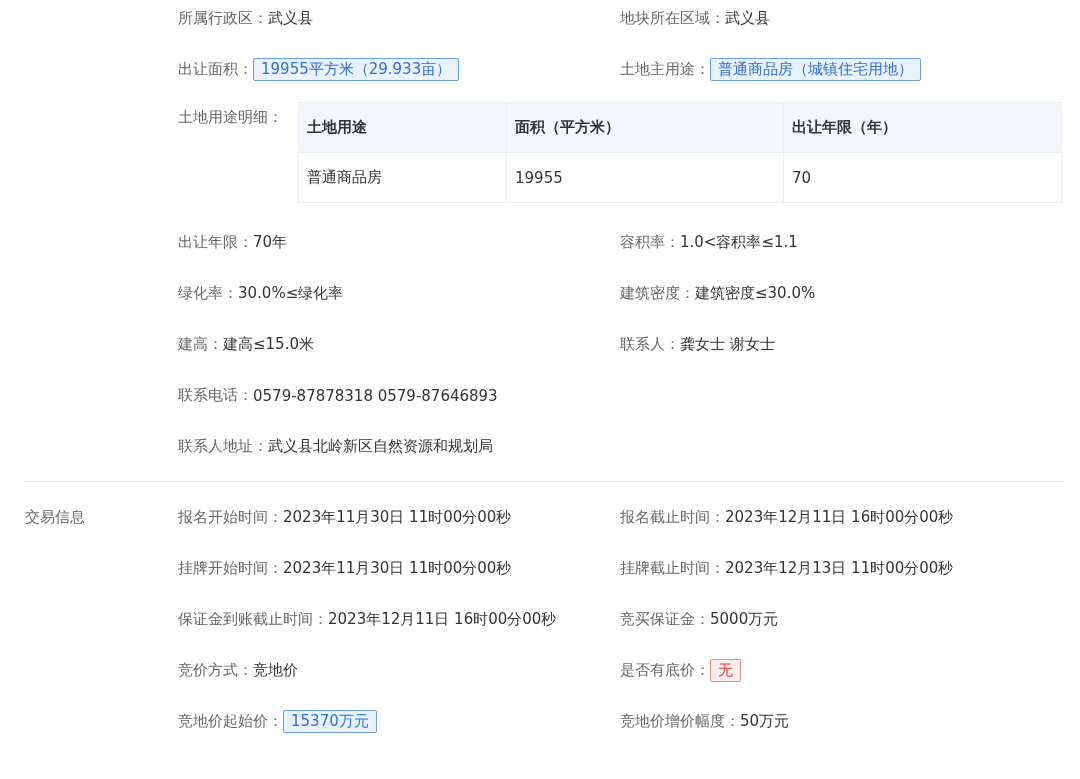 Image resolution: width=1080 pixels, height=779 pixels. I want to click on field-value: 建筑密度≤30.0%, so click(755, 293).